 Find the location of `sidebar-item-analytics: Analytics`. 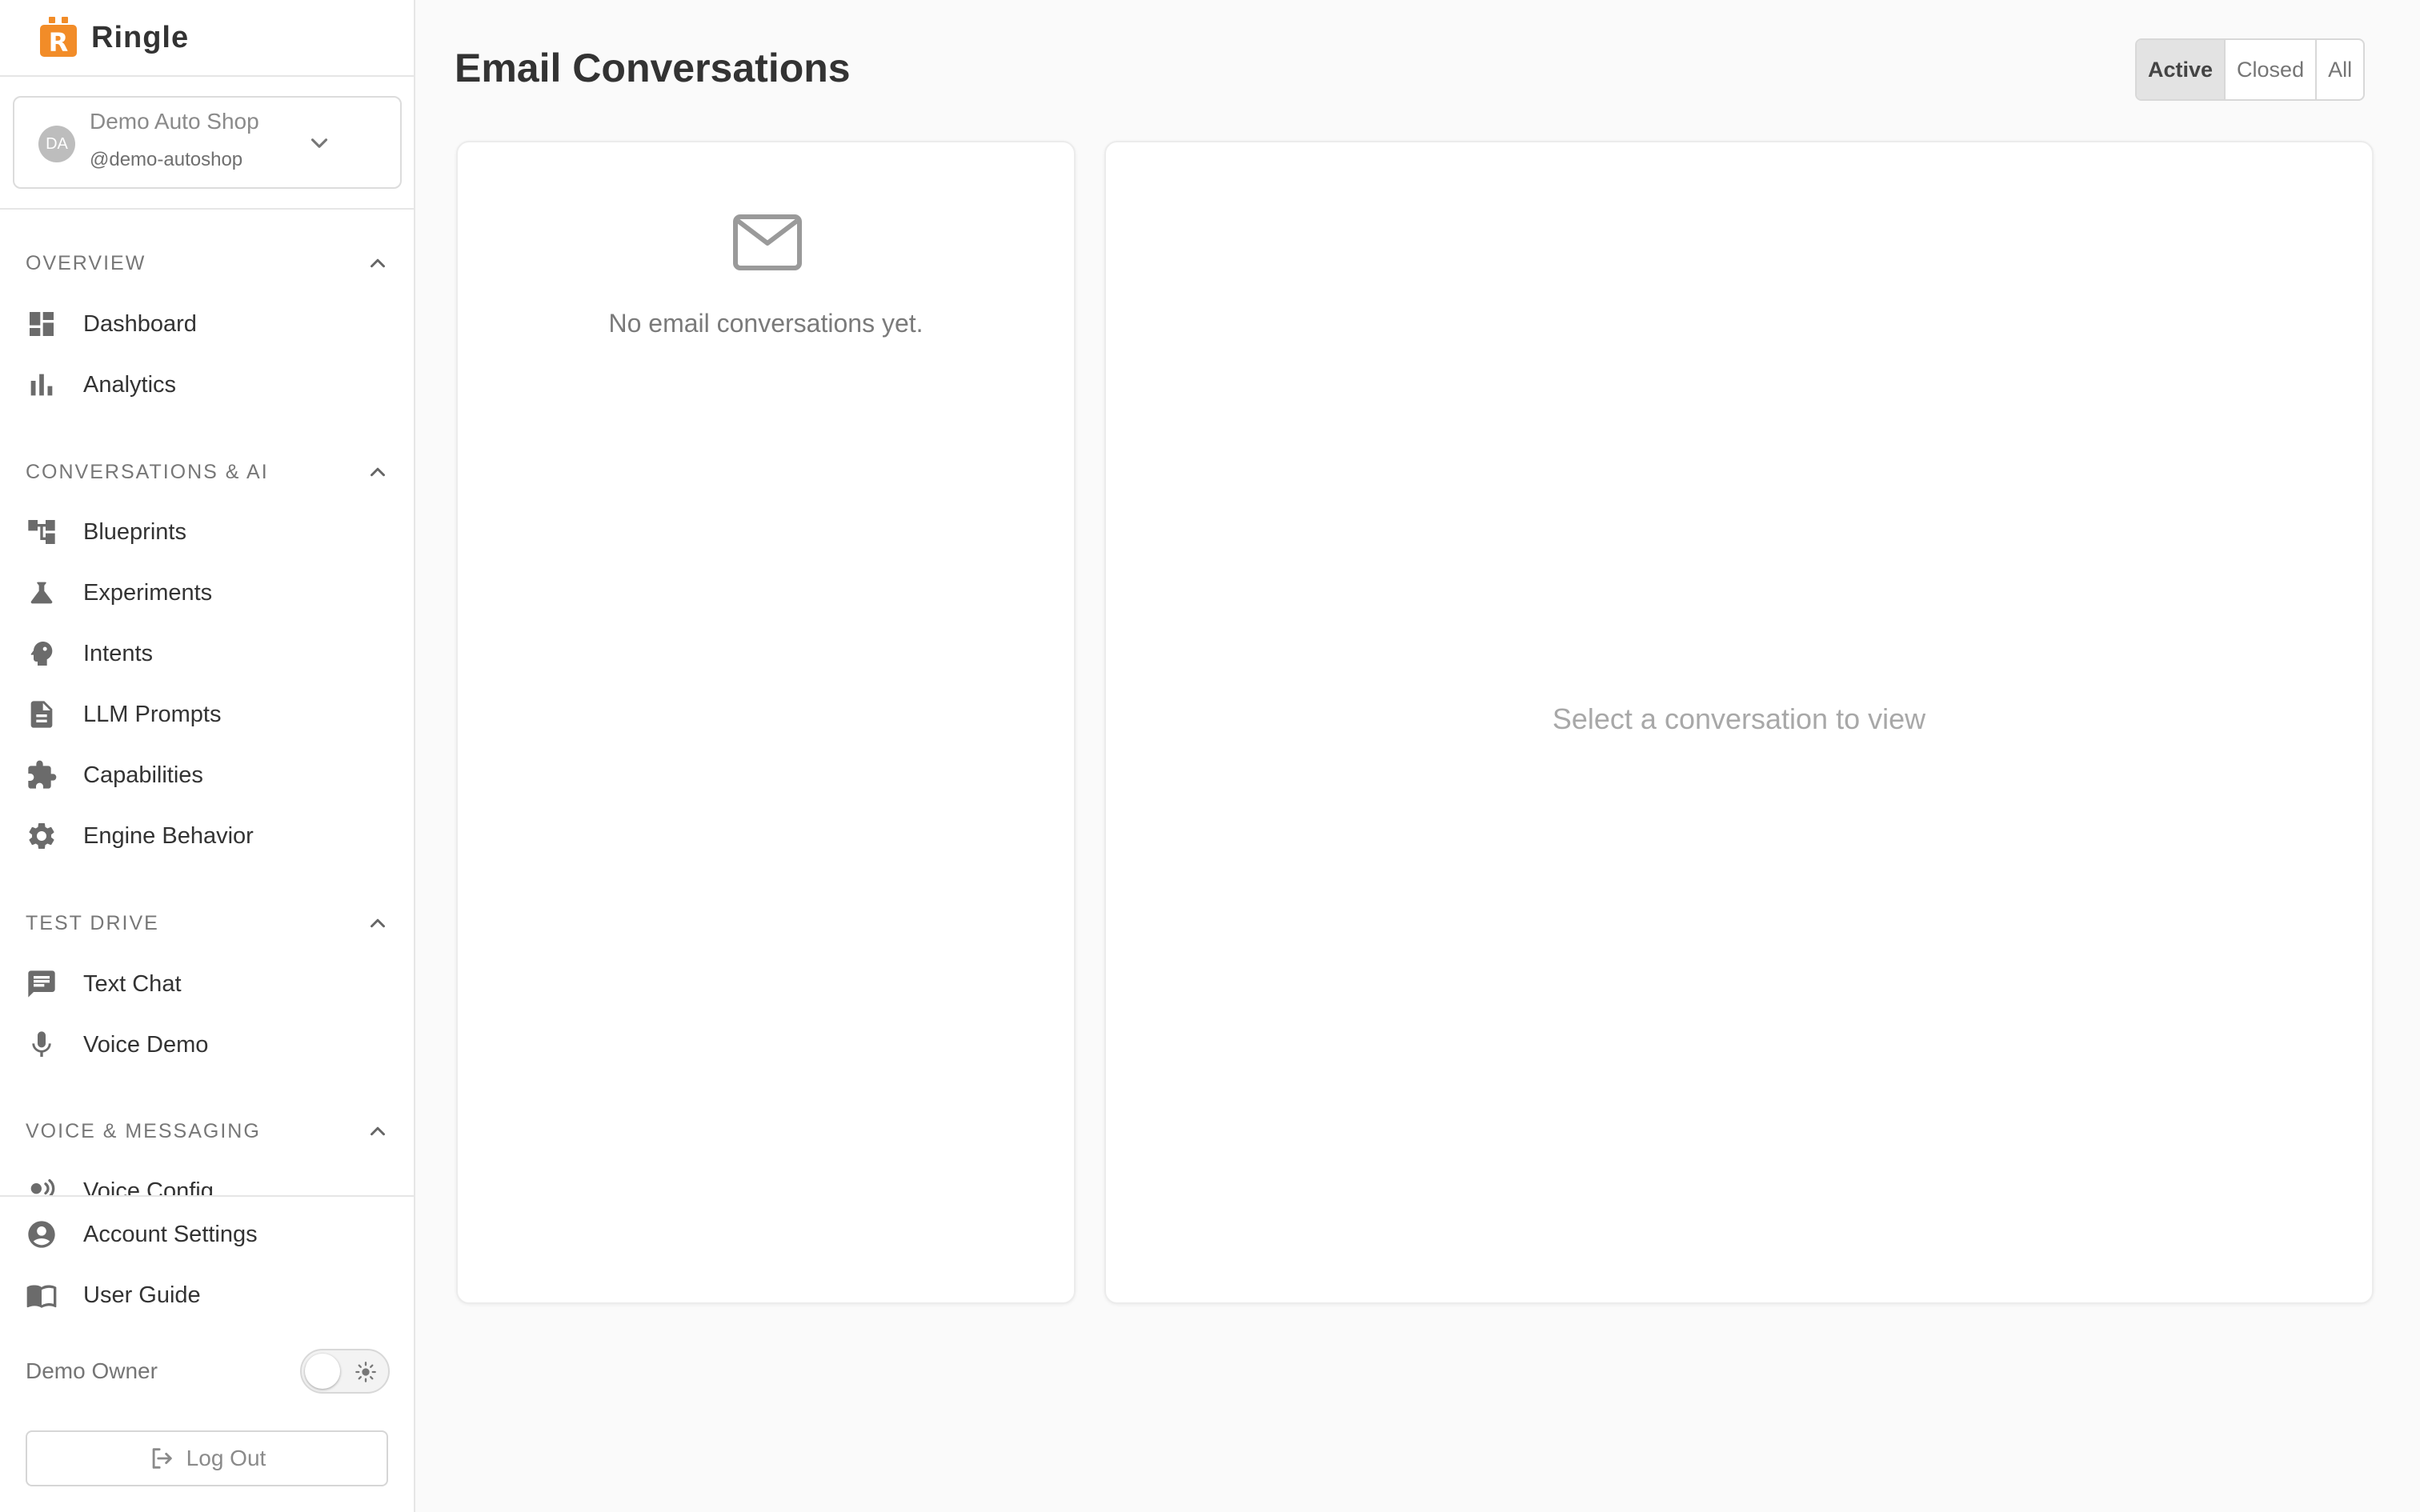

sidebar-item-analytics: Analytics is located at coordinates (208, 385).